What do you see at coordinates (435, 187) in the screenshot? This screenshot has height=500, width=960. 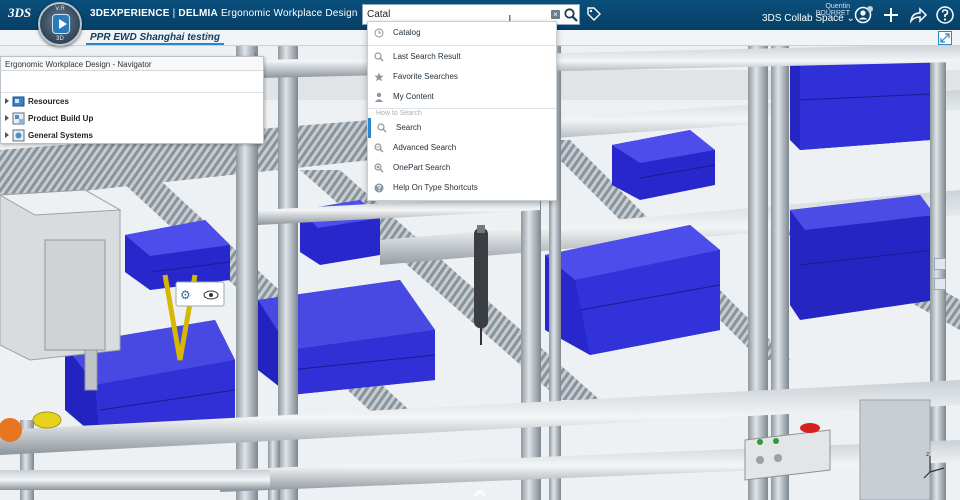 I see `item-label: Help On Type Shortcuts` at bounding box center [435, 187].